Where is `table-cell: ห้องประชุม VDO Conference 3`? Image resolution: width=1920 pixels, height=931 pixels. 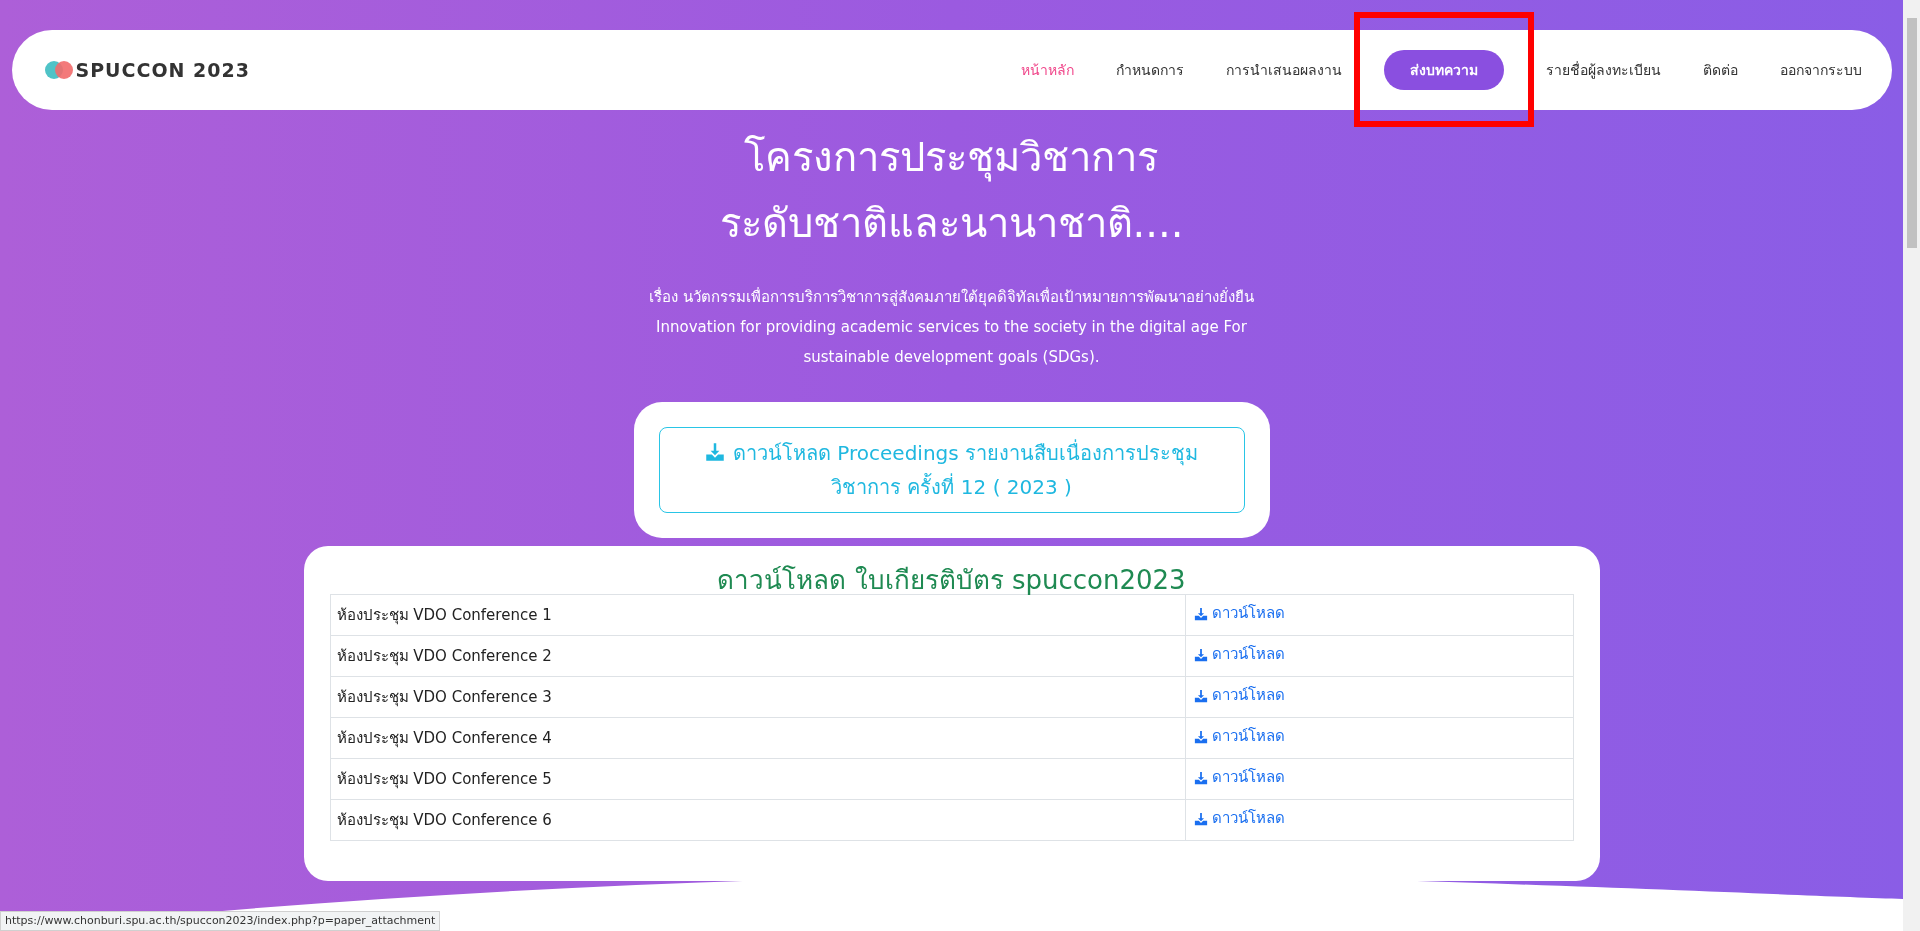
table-cell: ห้องประชุม VDO Conference 3 is located at coordinates (757, 697).